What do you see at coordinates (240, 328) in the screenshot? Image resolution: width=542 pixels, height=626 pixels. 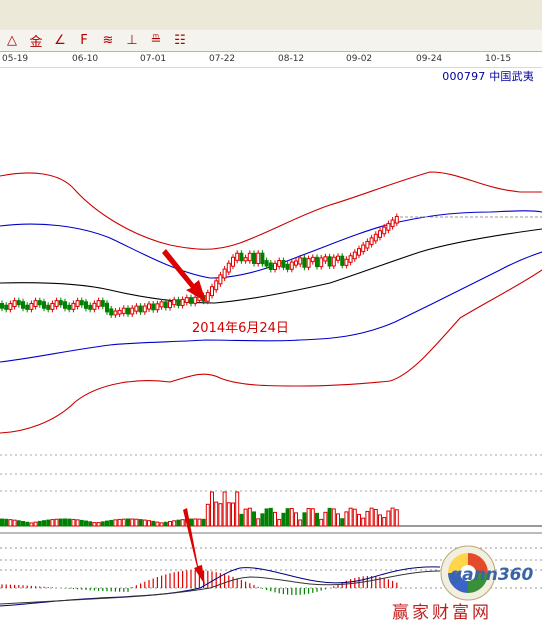 I see `date-annotation: 2014年6月24日` at bounding box center [240, 328].